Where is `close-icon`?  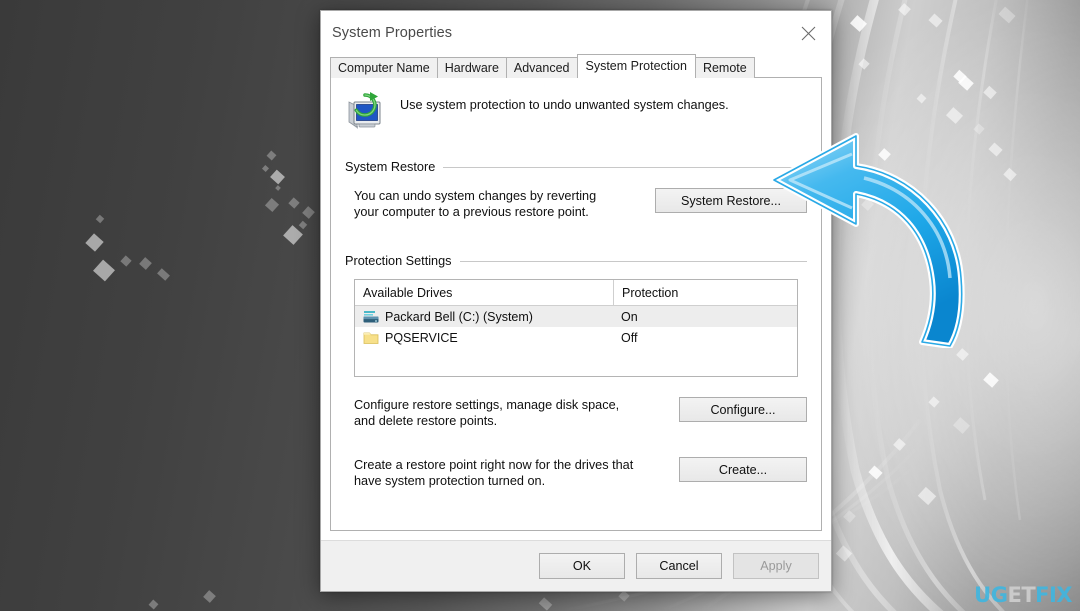
close-icon is located at coordinates (808, 33).